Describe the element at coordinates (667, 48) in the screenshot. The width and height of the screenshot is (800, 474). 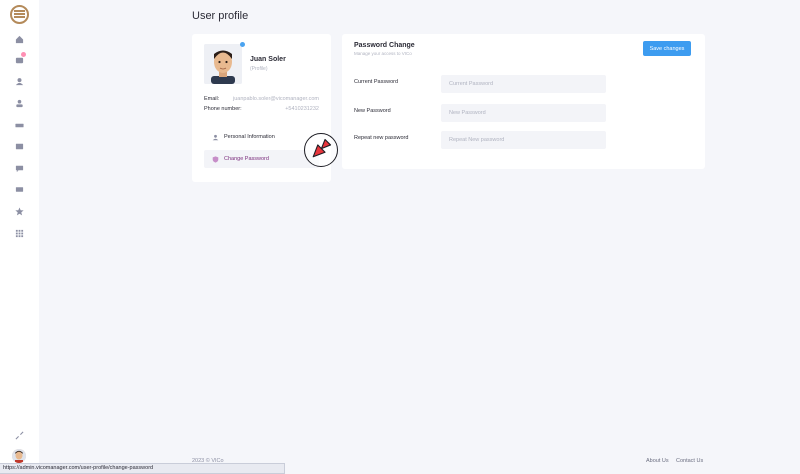
I see `save-changes-button: Save changes` at that location.